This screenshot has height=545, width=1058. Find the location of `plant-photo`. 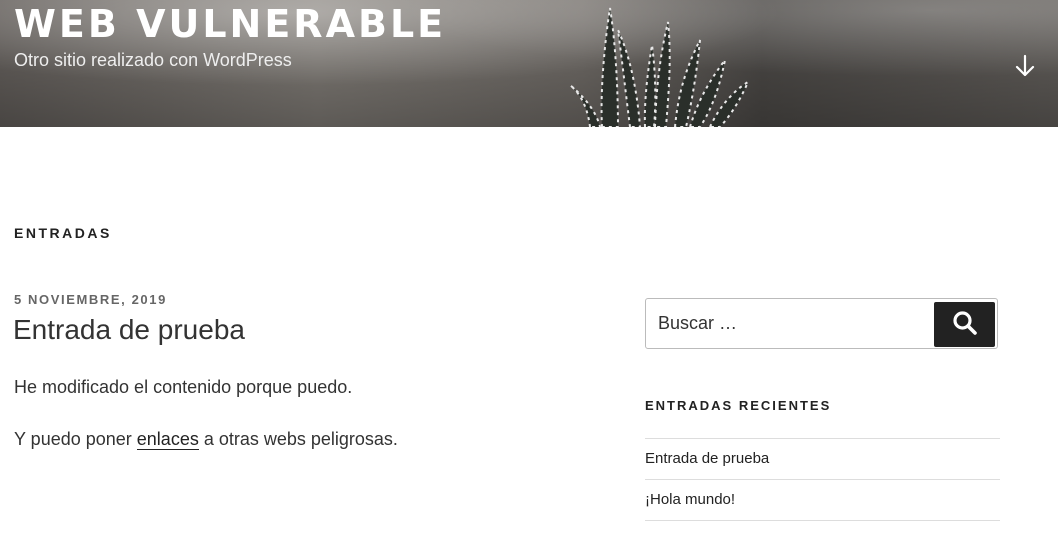

plant-photo is located at coordinates (660, 67).